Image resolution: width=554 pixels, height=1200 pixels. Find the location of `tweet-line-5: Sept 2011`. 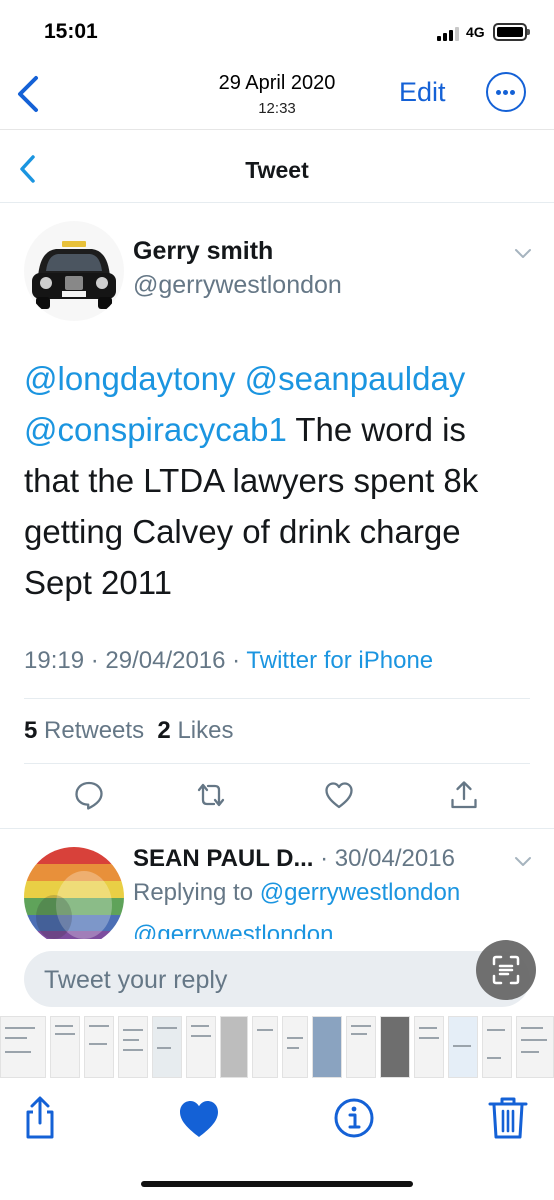

tweet-line-5: Sept 2011 is located at coordinates (98, 582).